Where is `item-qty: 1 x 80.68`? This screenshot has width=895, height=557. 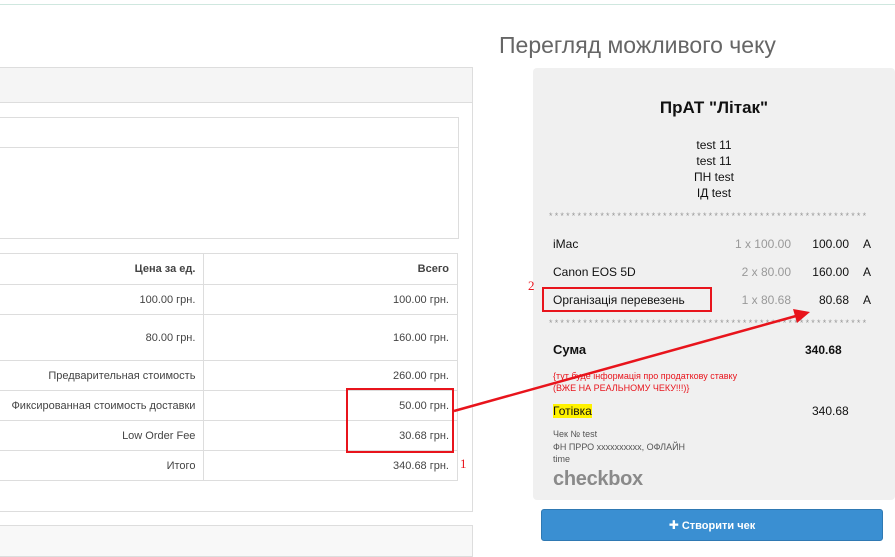 item-qty: 1 x 80.68 is located at coordinates (766, 300).